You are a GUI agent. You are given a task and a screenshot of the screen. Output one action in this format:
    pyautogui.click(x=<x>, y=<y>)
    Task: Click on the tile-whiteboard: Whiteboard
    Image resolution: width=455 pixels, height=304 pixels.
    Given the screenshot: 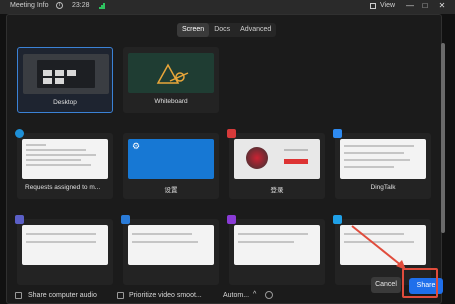 What is the action you would take?
    pyautogui.click(x=171, y=80)
    